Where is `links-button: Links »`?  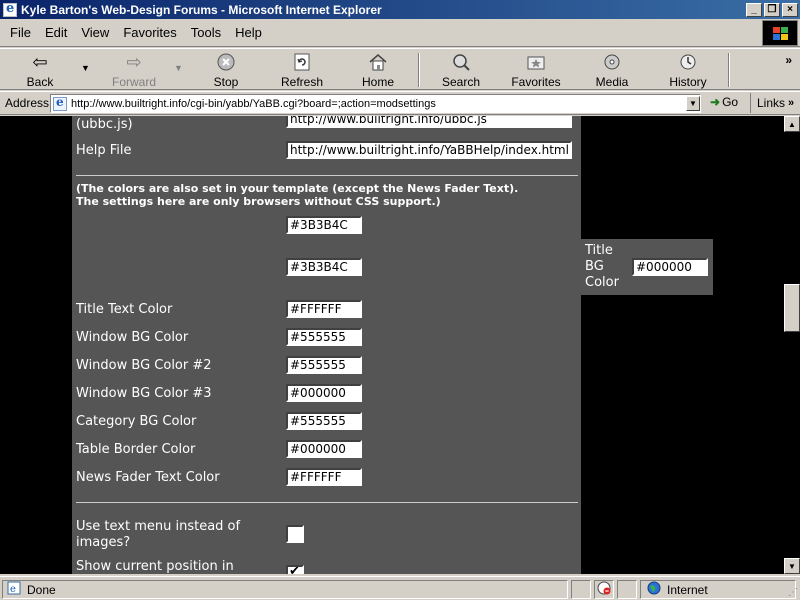 links-button: Links » is located at coordinates (772, 103).